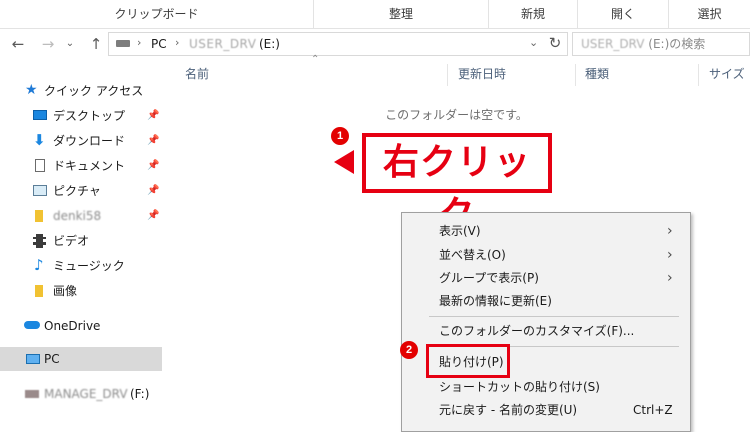  What do you see at coordinates (456, 188) in the screenshot?
I see `callout-text: 右クリック` at bounding box center [456, 188].